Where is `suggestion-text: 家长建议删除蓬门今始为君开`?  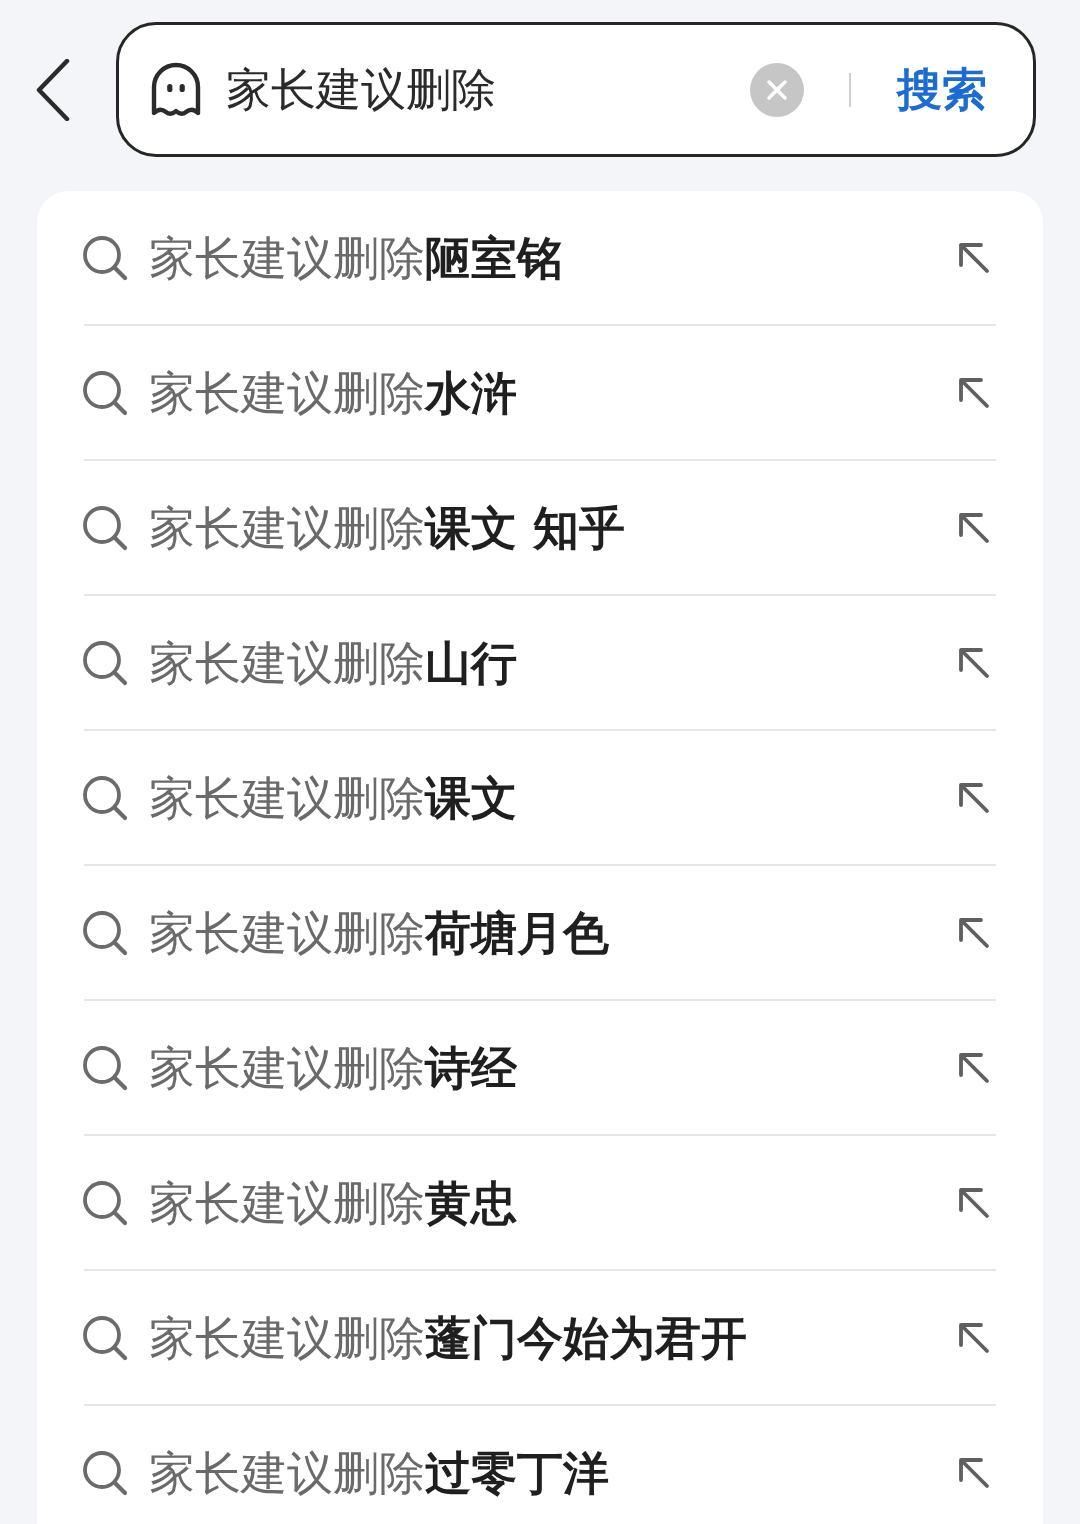
suggestion-text: 家长建议删除蓬门今始为君开 is located at coordinates (448, 1337).